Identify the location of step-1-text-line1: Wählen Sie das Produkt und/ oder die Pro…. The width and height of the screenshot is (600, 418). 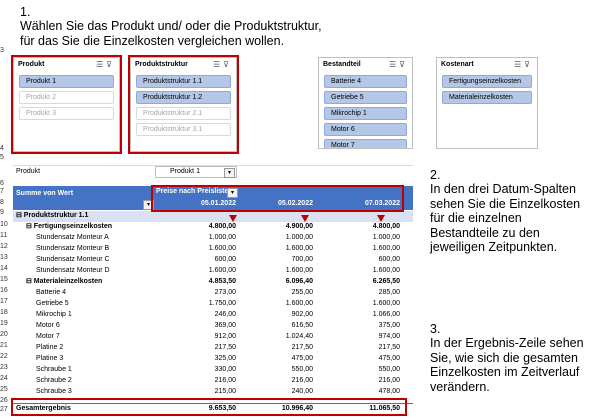
(171, 26).